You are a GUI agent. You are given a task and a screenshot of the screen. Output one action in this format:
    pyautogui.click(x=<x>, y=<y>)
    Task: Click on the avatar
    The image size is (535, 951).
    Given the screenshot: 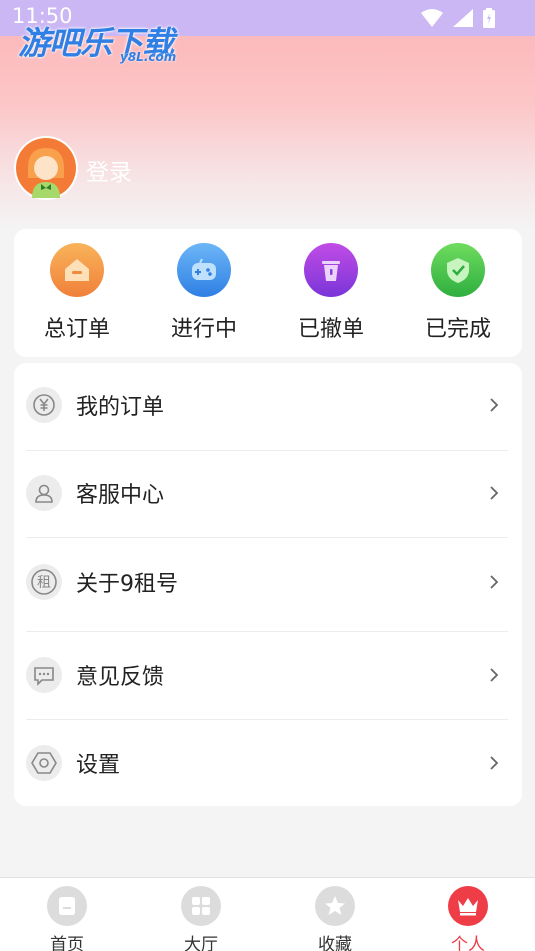 What is the action you would take?
    pyautogui.click(x=46, y=168)
    